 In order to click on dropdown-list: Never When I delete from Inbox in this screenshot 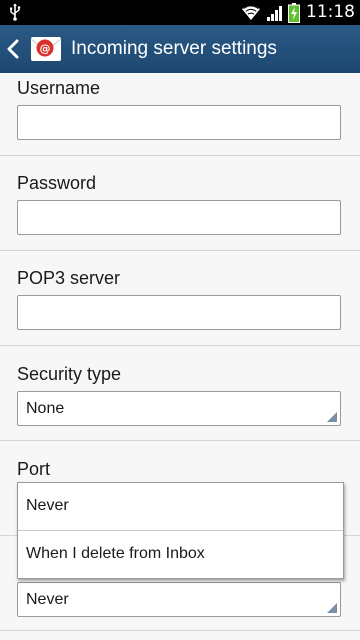, I will do `click(180, 530)`.